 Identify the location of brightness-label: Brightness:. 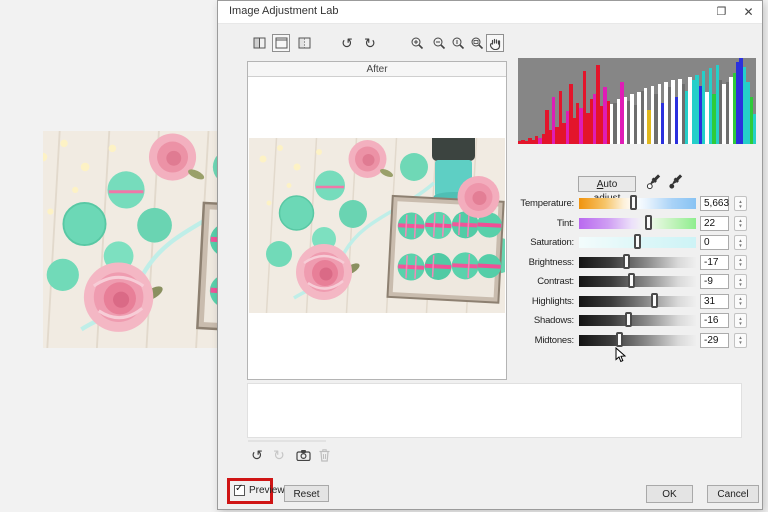
(551, 262).